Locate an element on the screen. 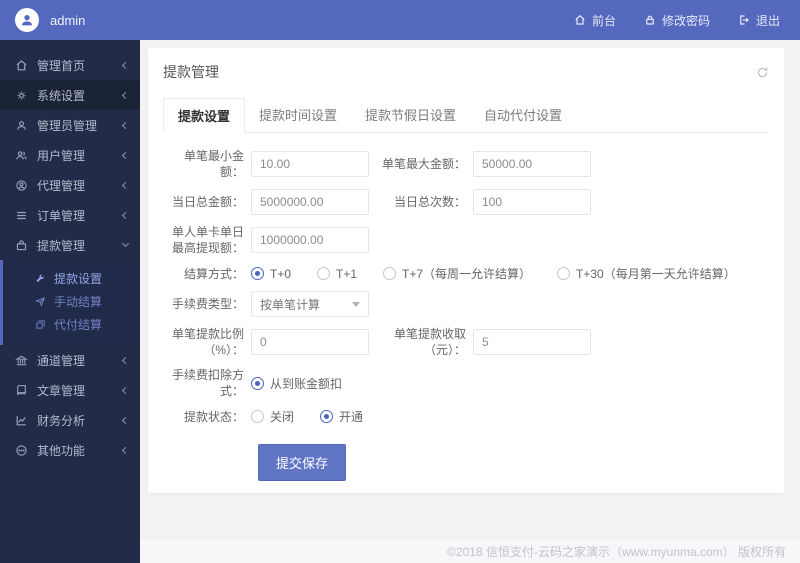 This screenshot has width=800, height=563. agent-icon is located at coordinates (21, 185).